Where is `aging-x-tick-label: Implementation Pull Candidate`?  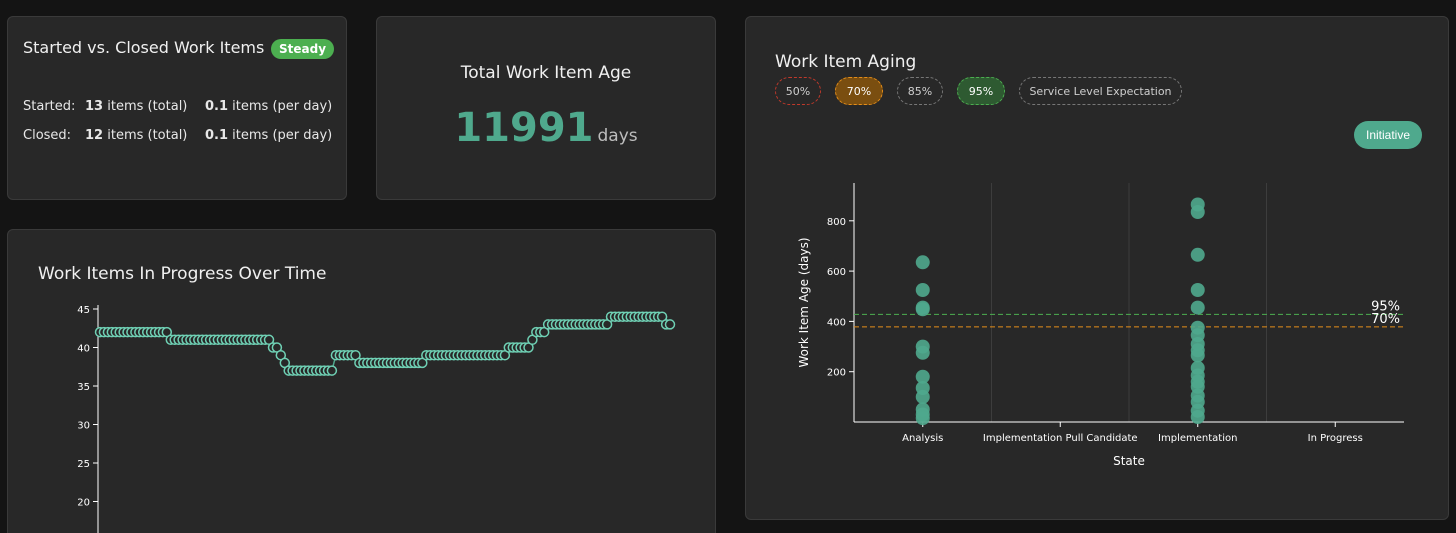 aging-x-tick-label: Implementation Pull Candidate is located at coordinates (1060, 438).